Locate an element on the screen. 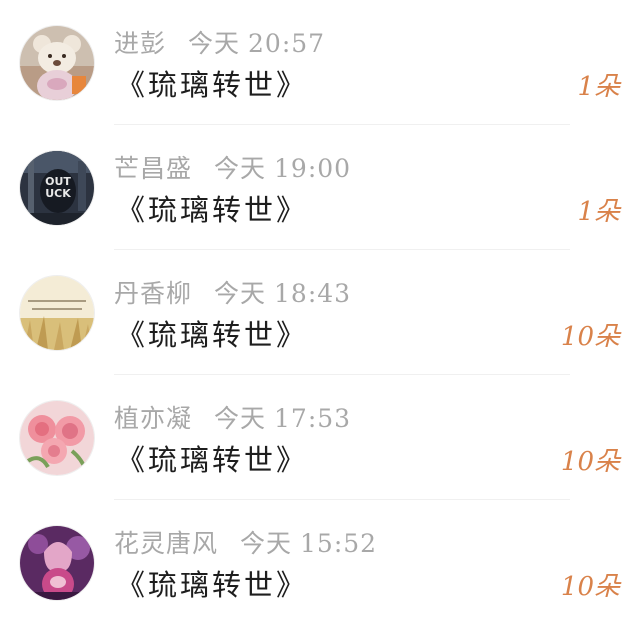 The height and width of the screenshot is (632, 640). wheat-field-photo-icon is located at coordinates (57, 313).